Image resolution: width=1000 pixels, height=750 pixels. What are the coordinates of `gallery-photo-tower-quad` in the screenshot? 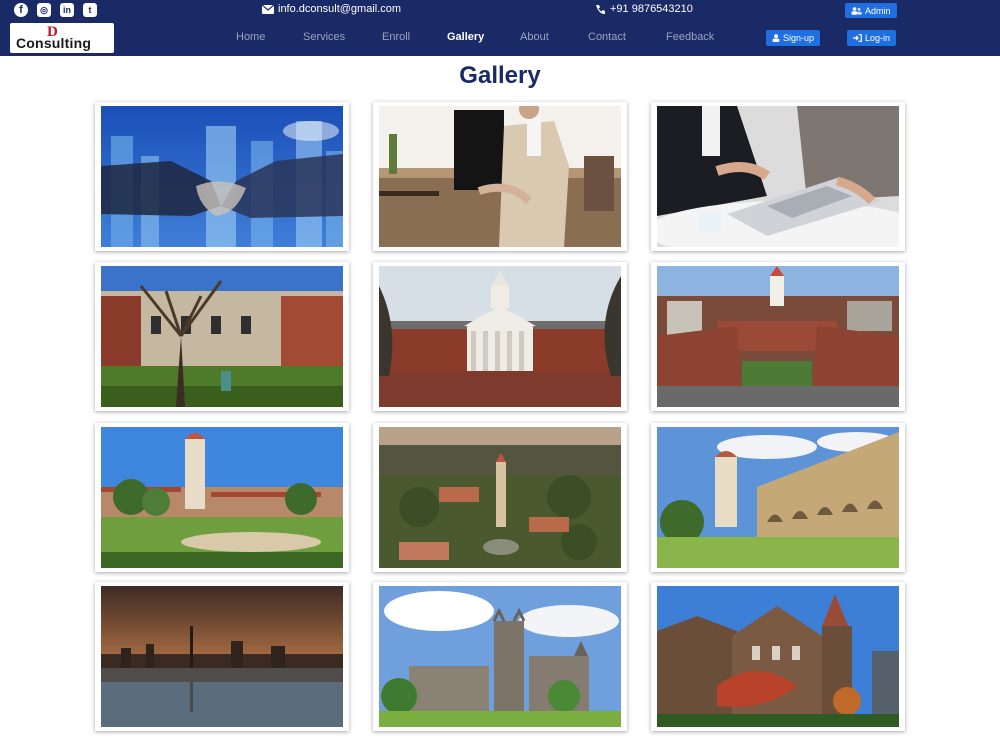 It's located at (222, 497).